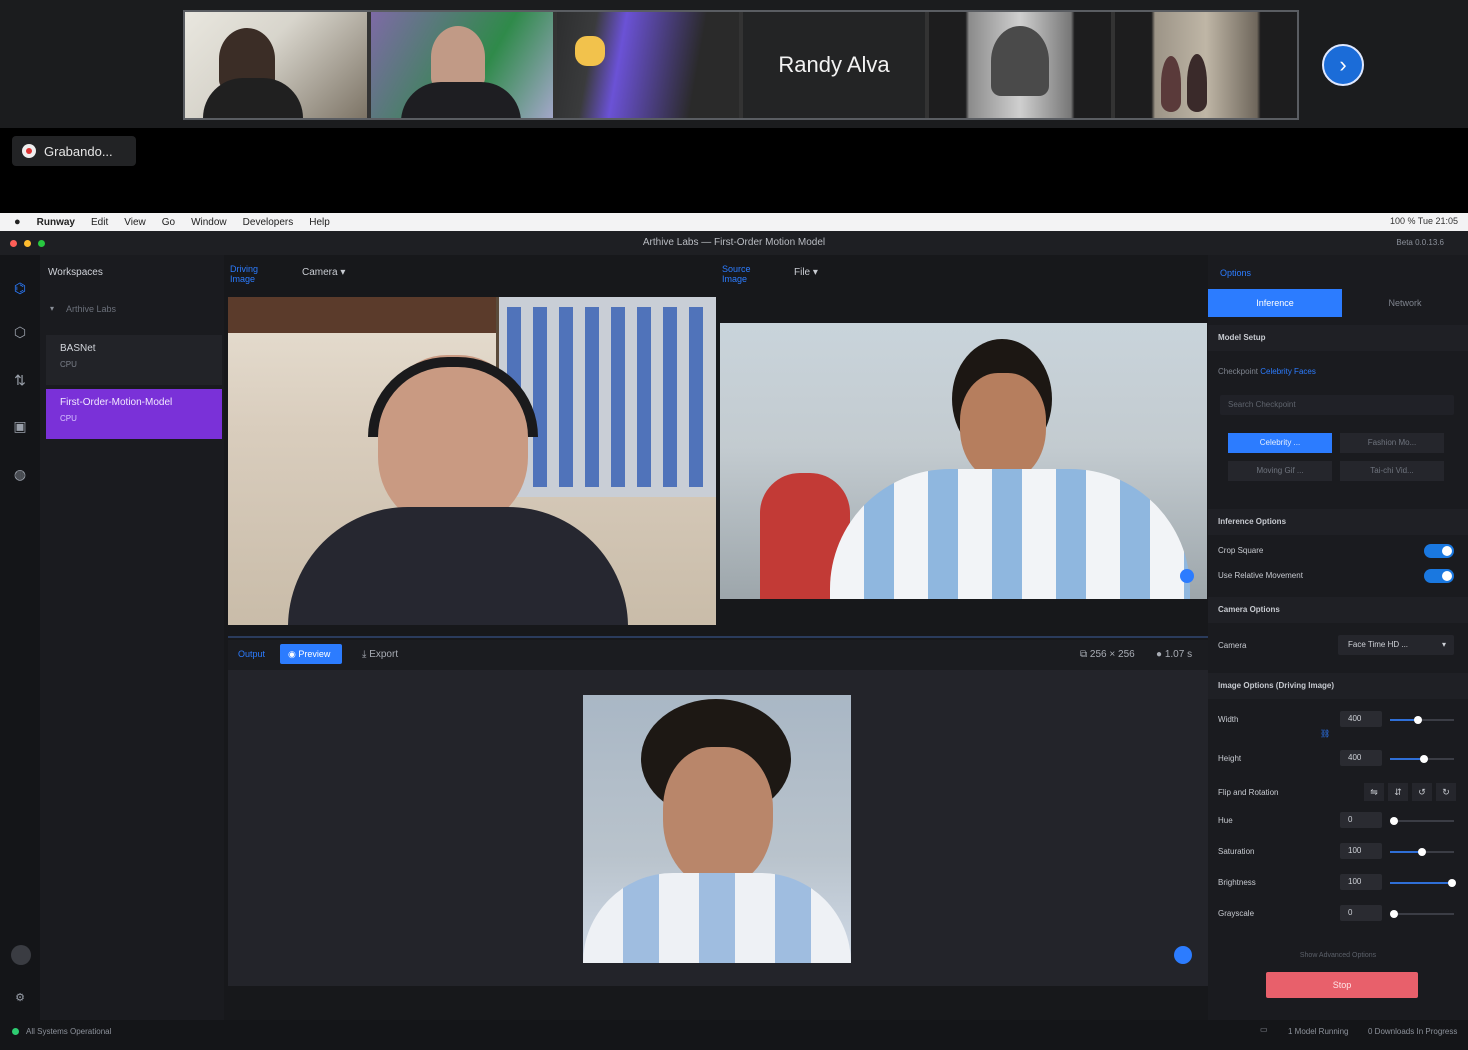 The image size is (1468, 1050). What do you see at coordinates (1338, 955) in the screenshot?
I see `show-advanced-options-link: Show Advanced Options` at bounding box center [1338, 955].